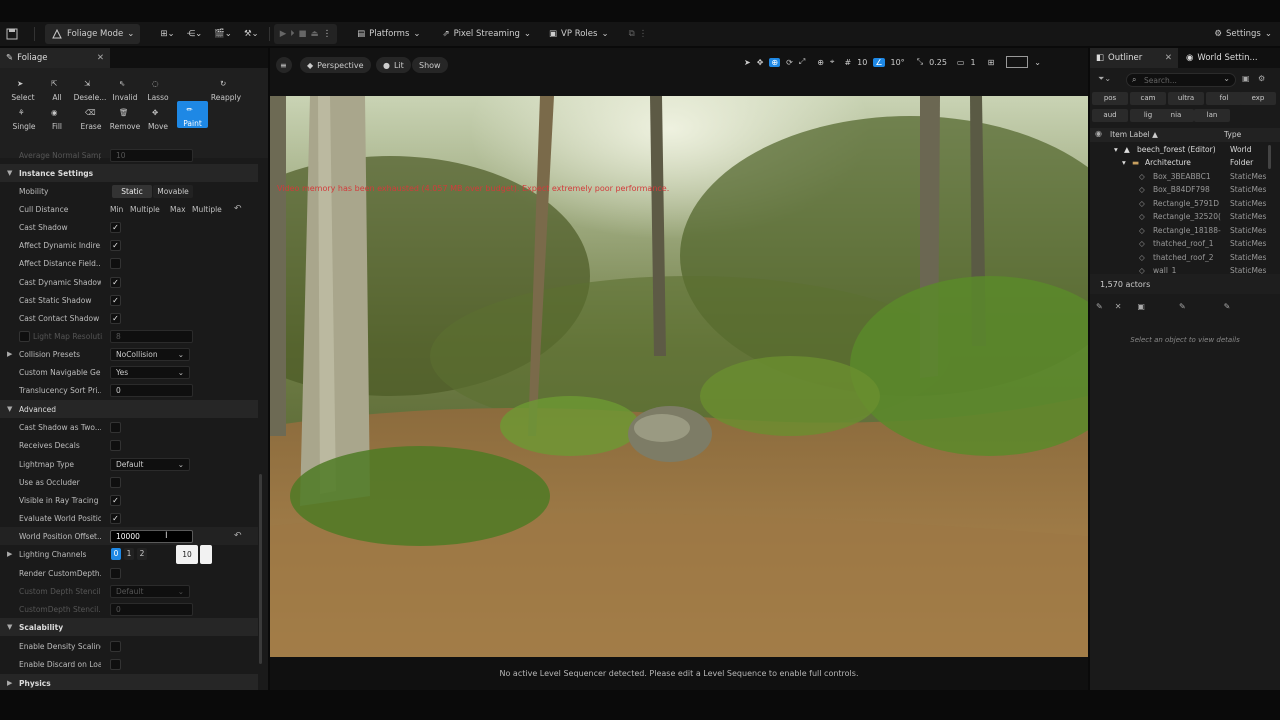  What do you see at coordinates (132, 191) in the screenshot?
I see `mobility-static-button: Static` at bounding box center [132, 191].